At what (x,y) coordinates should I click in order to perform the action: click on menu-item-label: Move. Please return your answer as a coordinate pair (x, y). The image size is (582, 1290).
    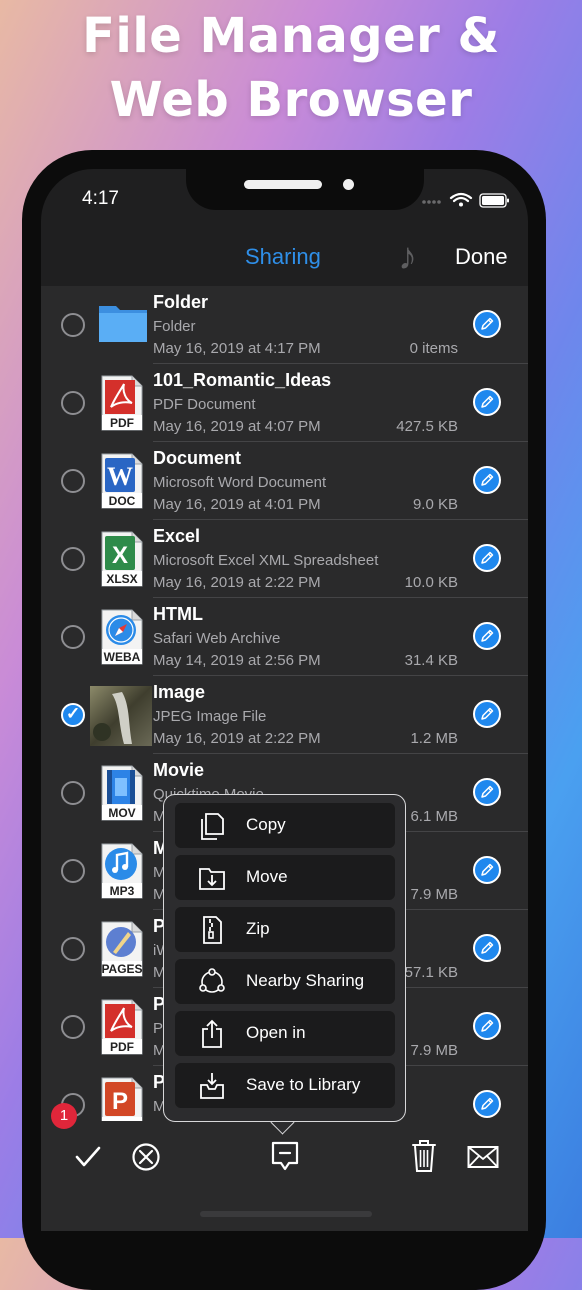
    Looking at the image, I should click on (267, 876).